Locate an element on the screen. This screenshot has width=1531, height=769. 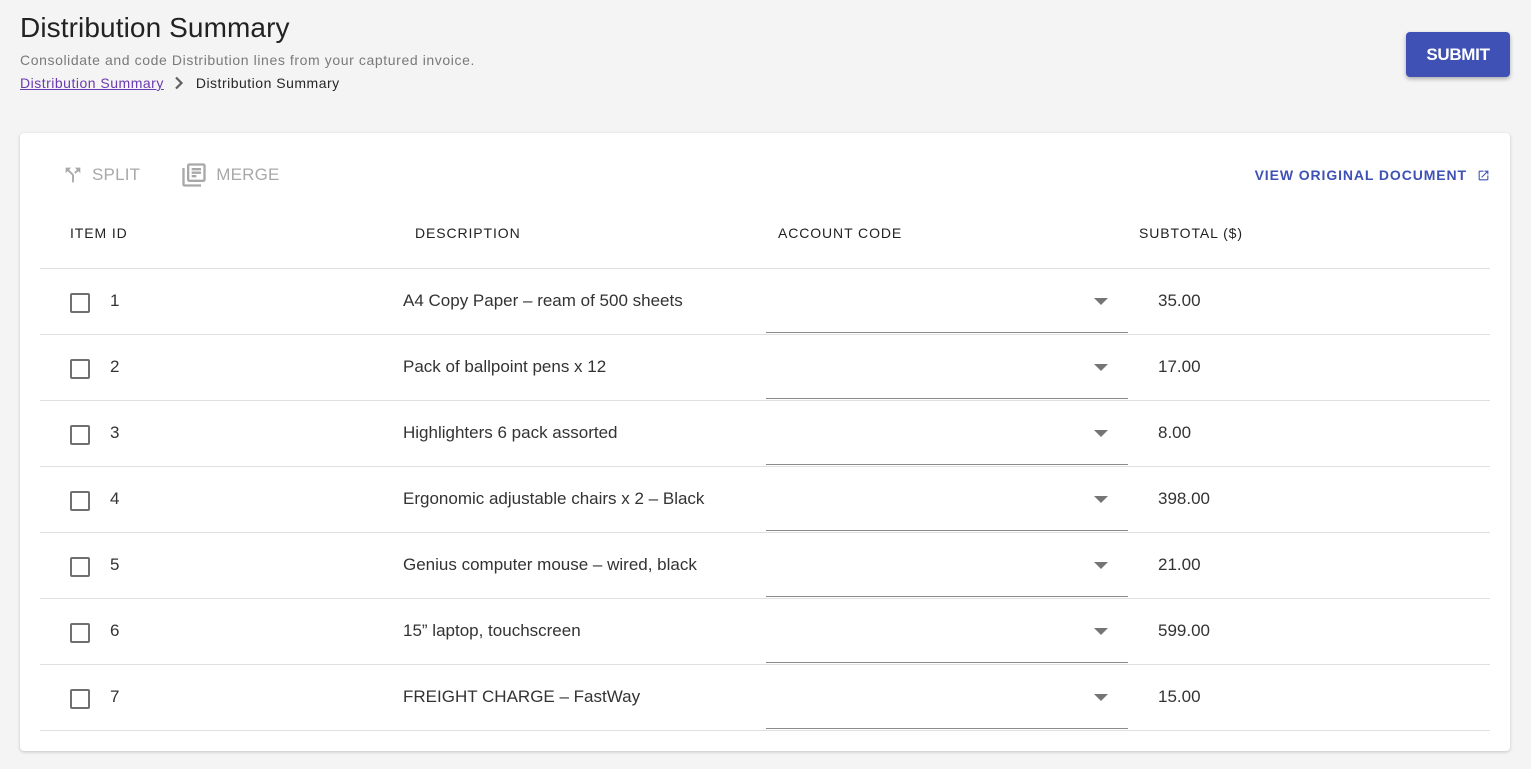
call-split-icon is located at coordinates (73, 175).